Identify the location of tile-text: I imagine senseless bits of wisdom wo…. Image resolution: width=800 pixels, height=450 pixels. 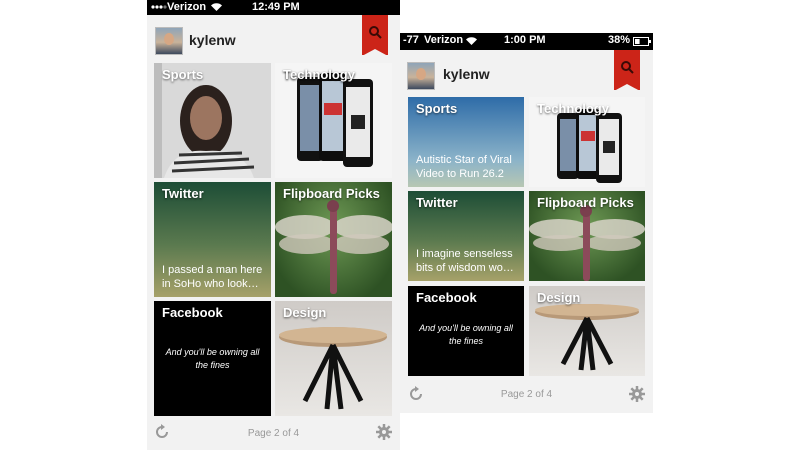
(465, 261).